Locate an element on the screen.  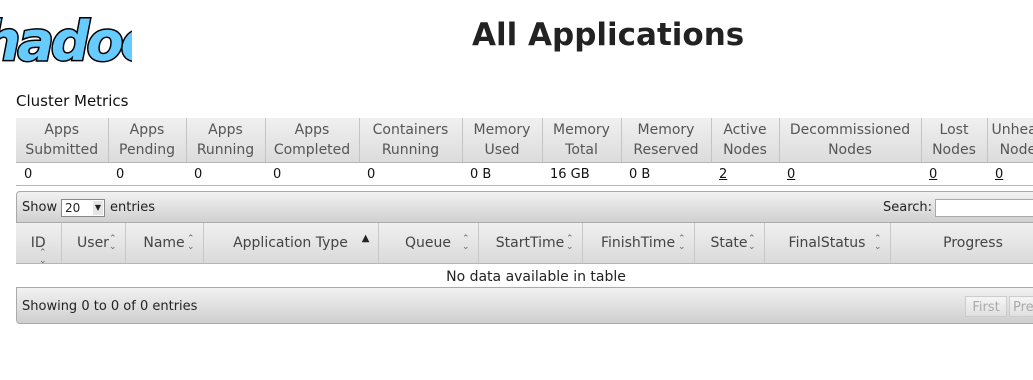
metric-header: Apps Completed is located at coordinates (312, 140).